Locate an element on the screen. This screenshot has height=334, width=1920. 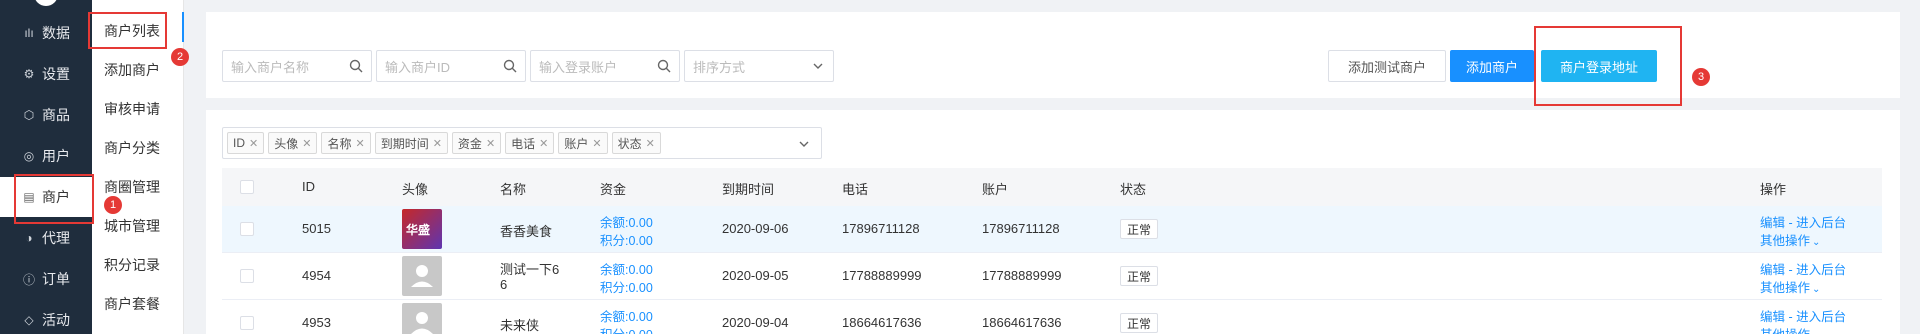
sidebar-item-label: 用户 is located at coordinates (56, 156).